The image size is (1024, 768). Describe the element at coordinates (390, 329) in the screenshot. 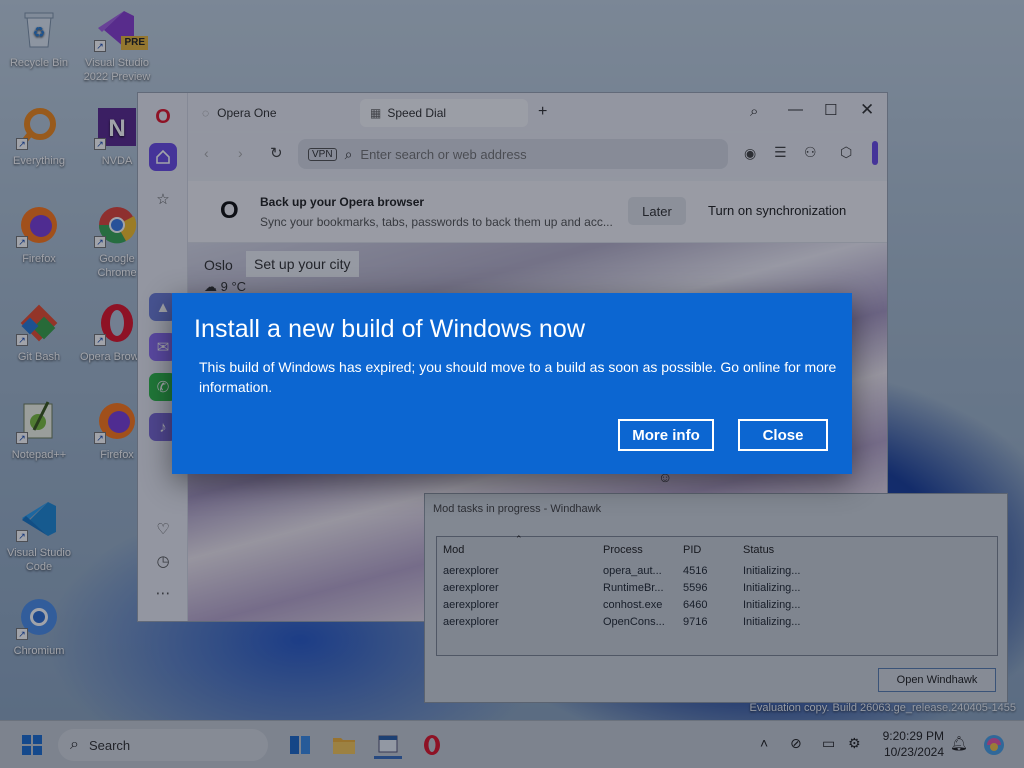

I see `dialog-title: Install a new build of Windows now` at that location.